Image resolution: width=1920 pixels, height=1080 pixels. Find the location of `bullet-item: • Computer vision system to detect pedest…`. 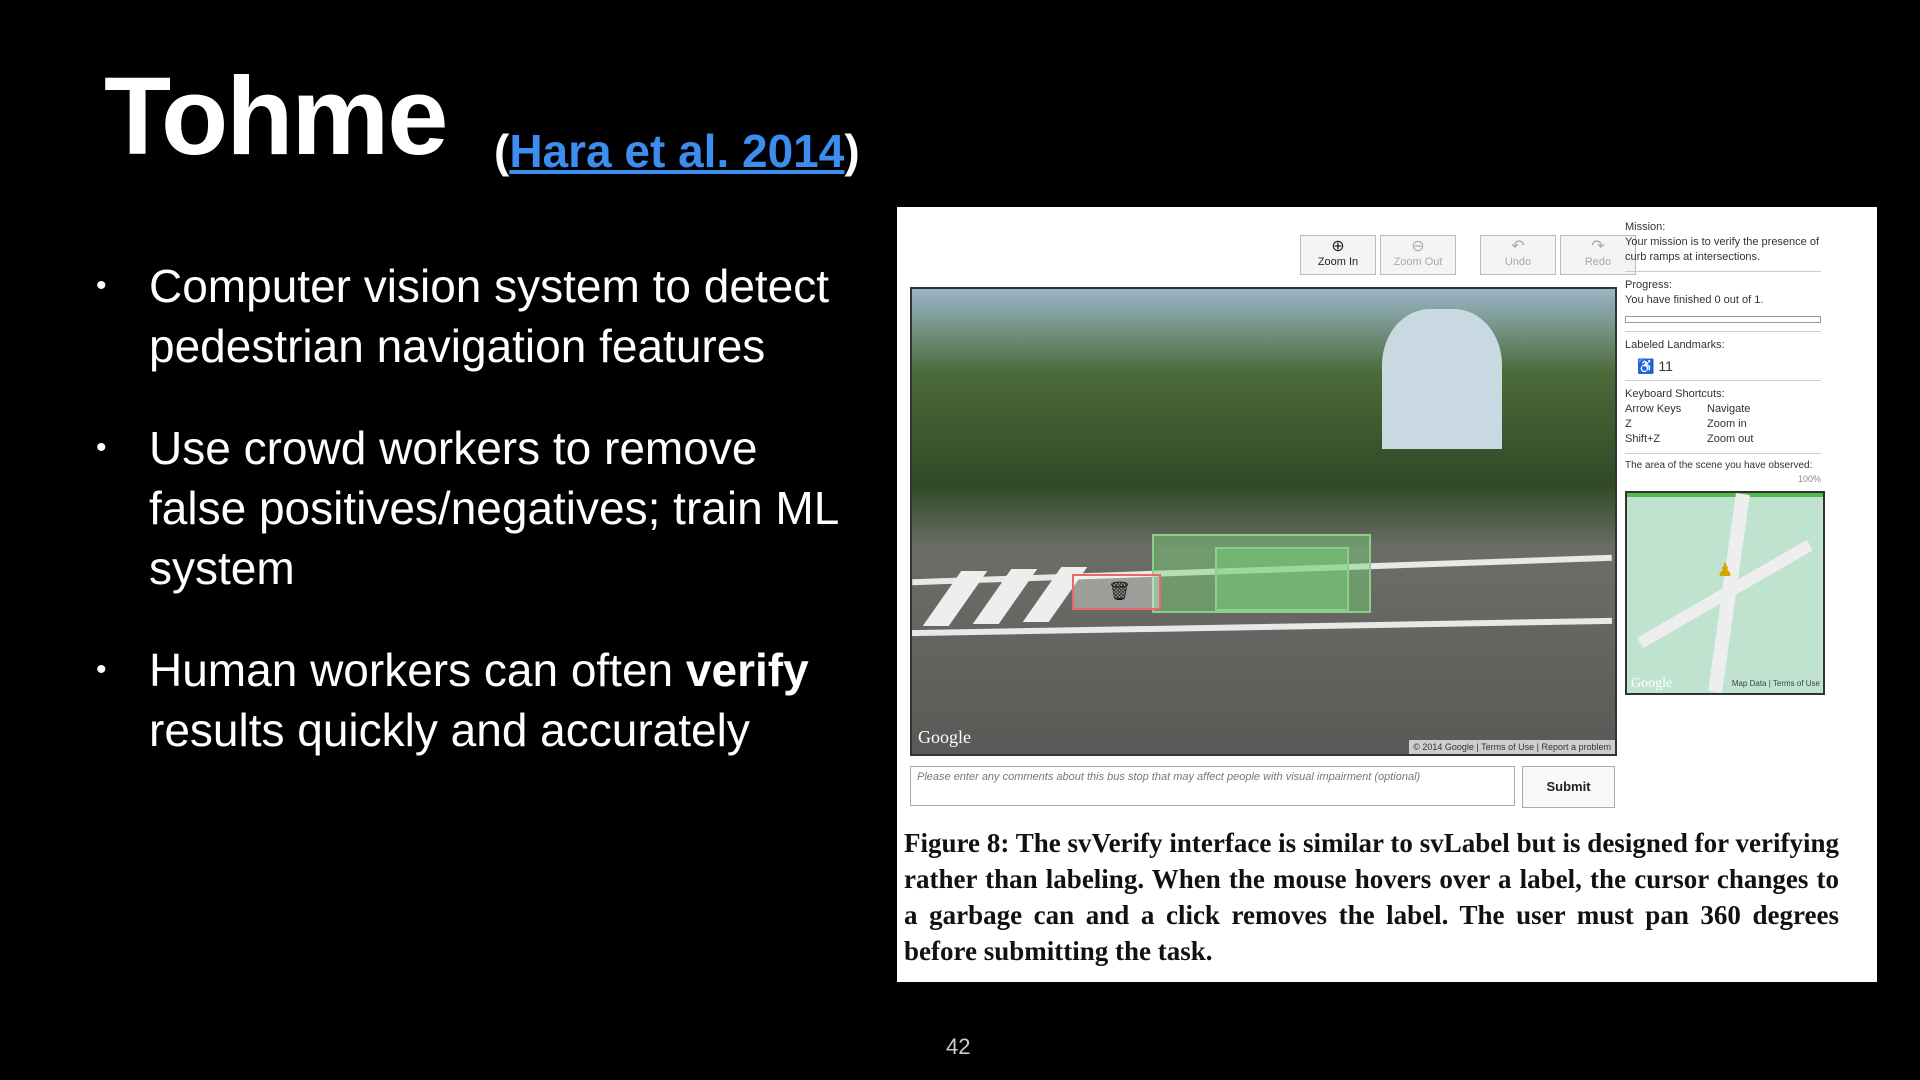

bullet-item: • Computer vision system to detect pedest… is located at coordinates (476, 316).